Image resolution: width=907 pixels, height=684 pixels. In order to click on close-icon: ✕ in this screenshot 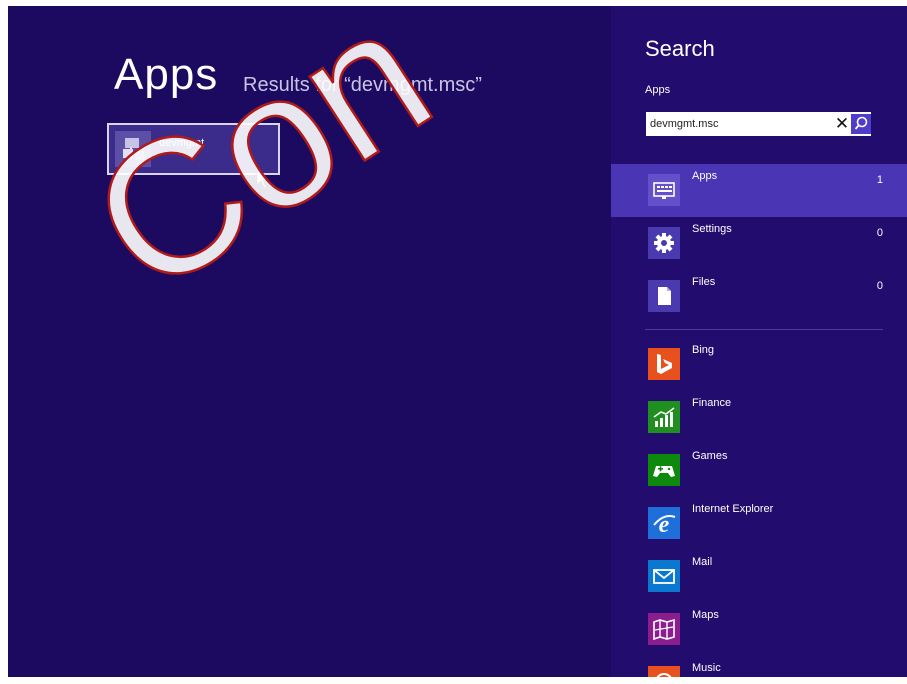, I will do `click(842, 124)`.